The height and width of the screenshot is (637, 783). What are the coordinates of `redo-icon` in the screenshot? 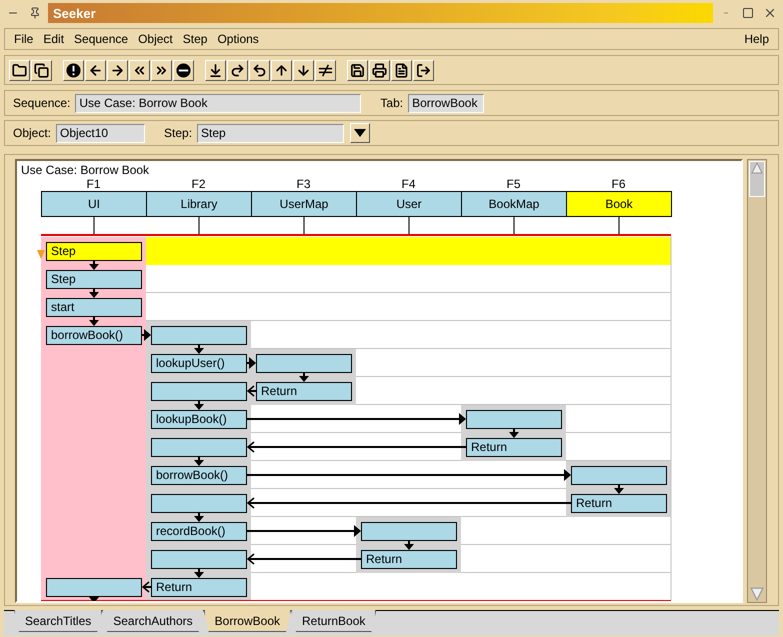 It's located at (237, 70).